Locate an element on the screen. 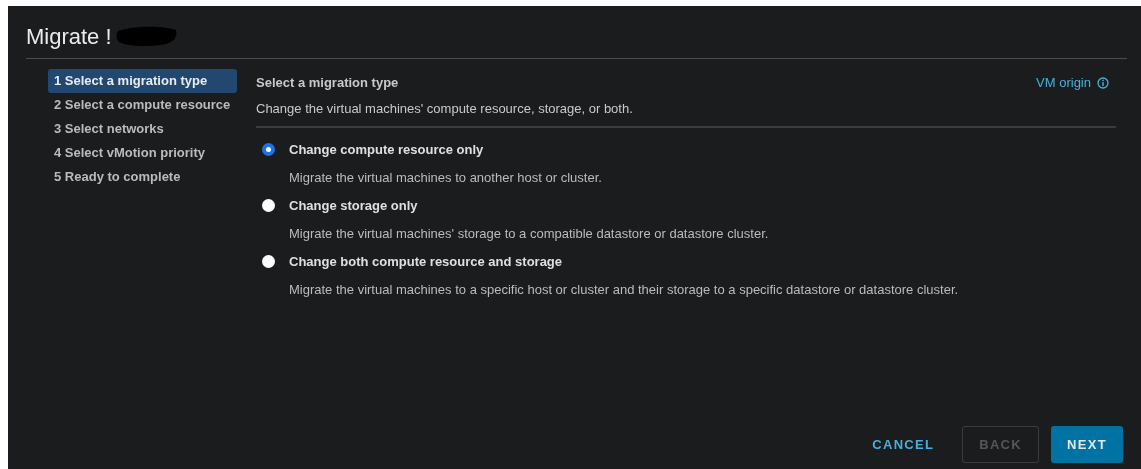 This screenshot has width=1141, height=469. wizard-step: 4 Select vMotion priority is located at coordinates (142, 153).